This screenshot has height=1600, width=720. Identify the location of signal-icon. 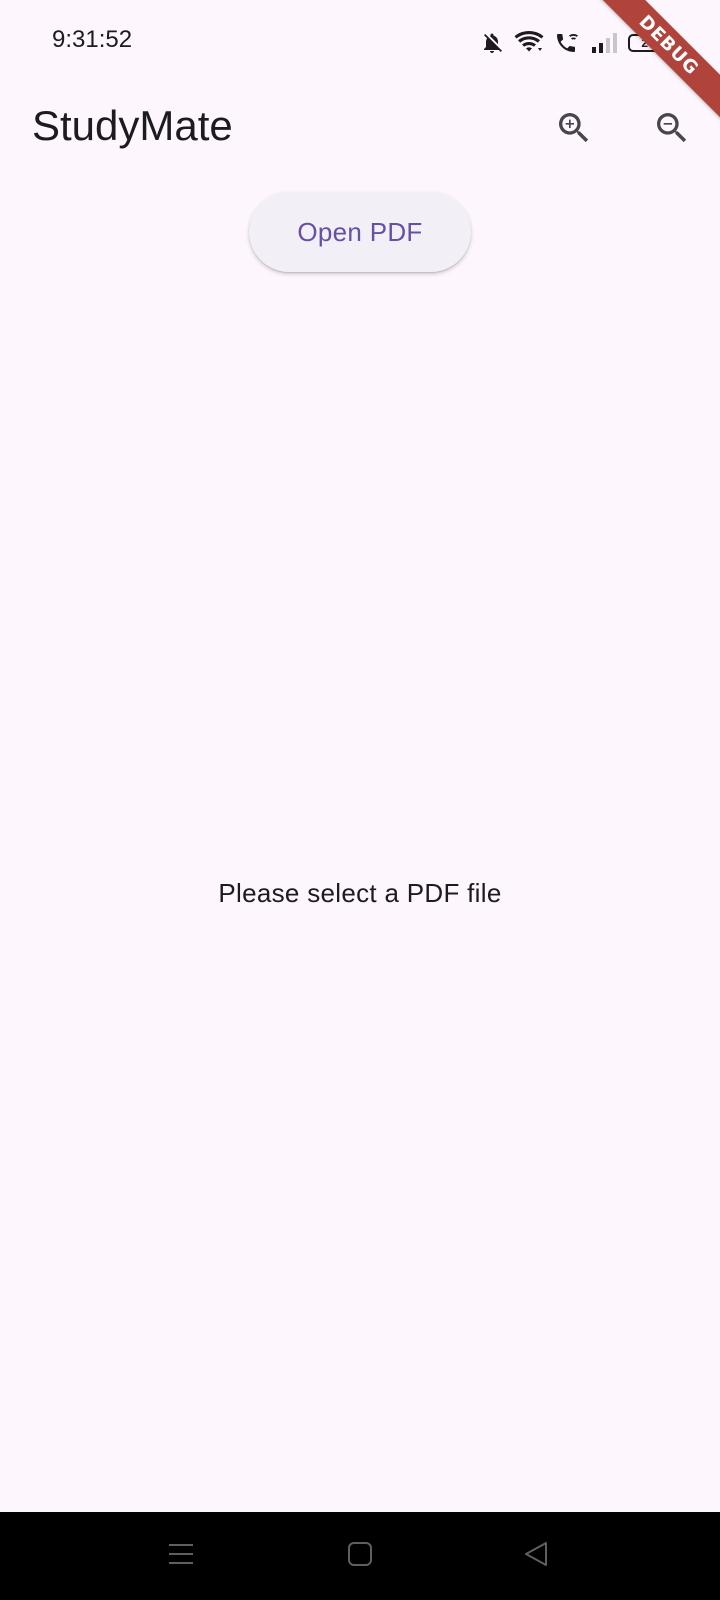
(604, 43).